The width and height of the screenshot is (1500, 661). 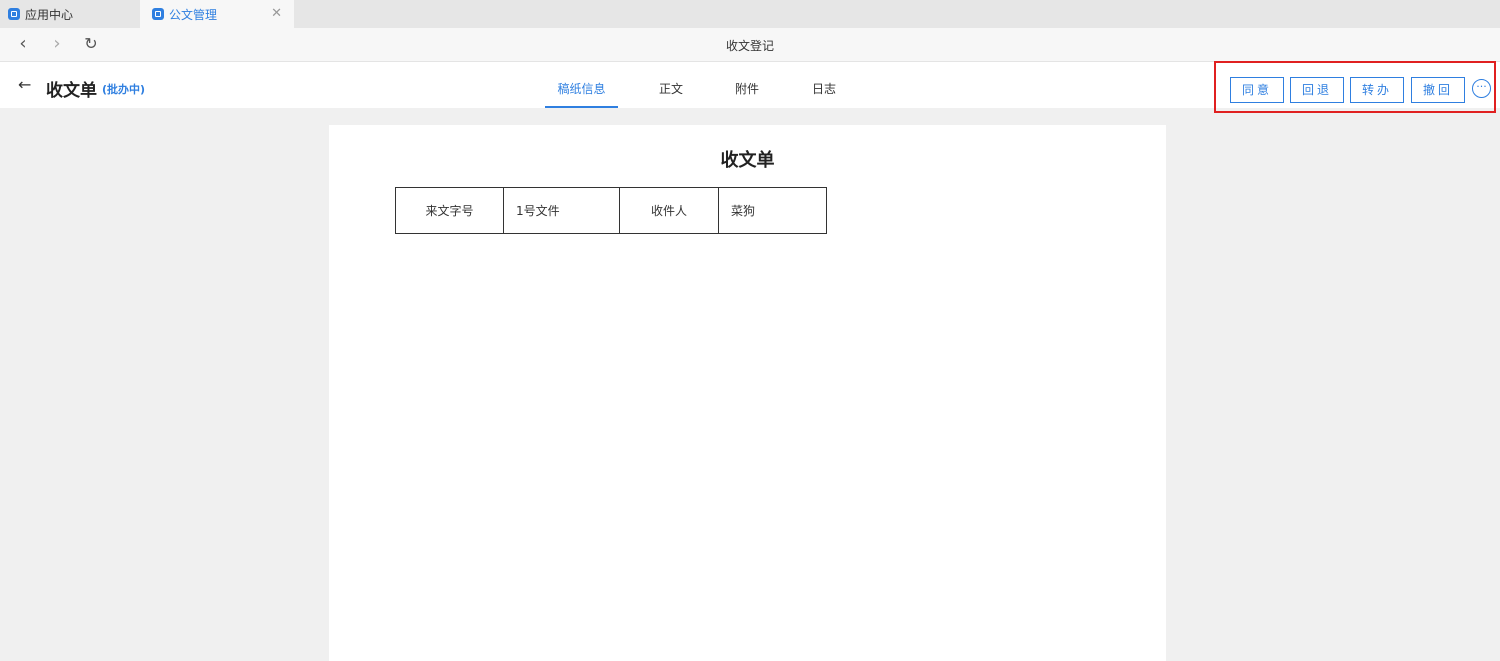 I want to click on withdraw-button: 撤回, so click(x=1438, y=90).